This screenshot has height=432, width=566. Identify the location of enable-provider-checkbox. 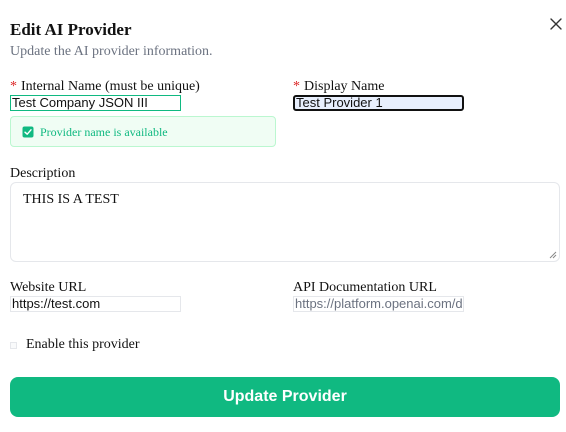
(13, 345).